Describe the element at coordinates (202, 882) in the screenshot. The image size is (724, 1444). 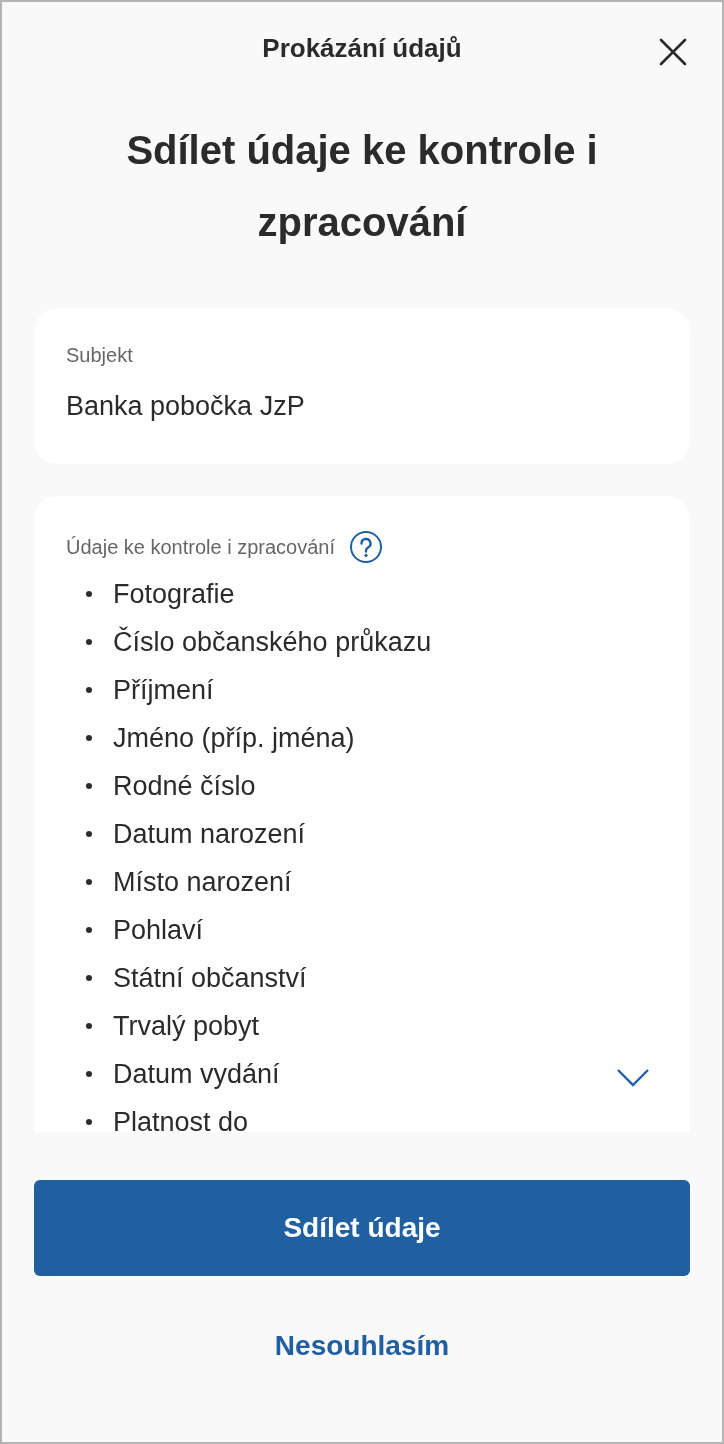
I see `data-item: Místo narození` at that location.